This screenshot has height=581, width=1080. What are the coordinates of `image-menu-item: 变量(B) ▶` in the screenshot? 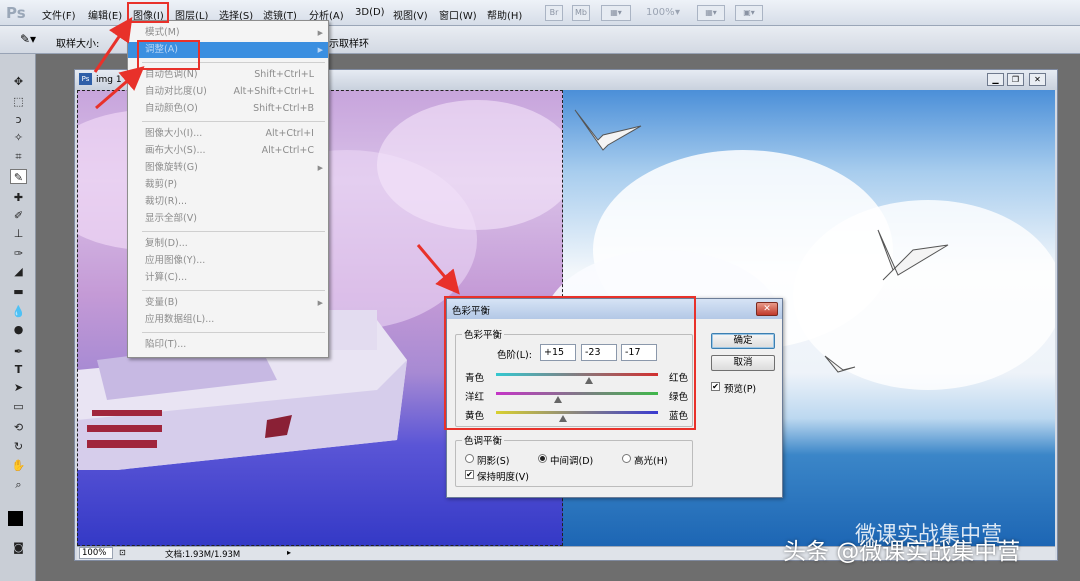 It's located at (228, 303).